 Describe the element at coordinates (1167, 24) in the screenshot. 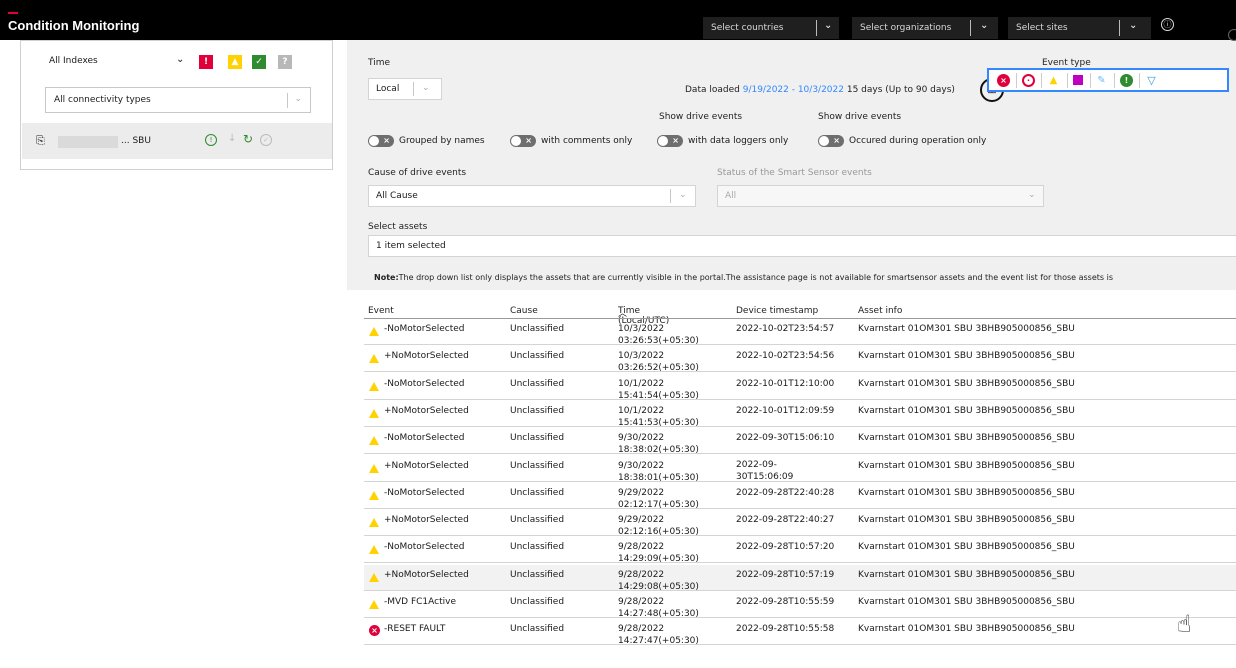

I see `info-icon: ⓘ` at that location.